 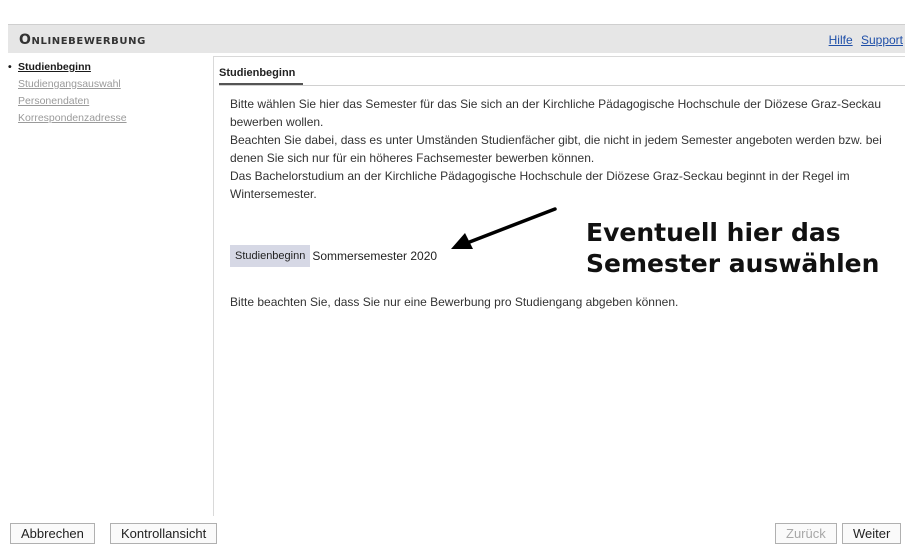 I want to click on header-links: Hilfe Support, so click(x=863, y=40).